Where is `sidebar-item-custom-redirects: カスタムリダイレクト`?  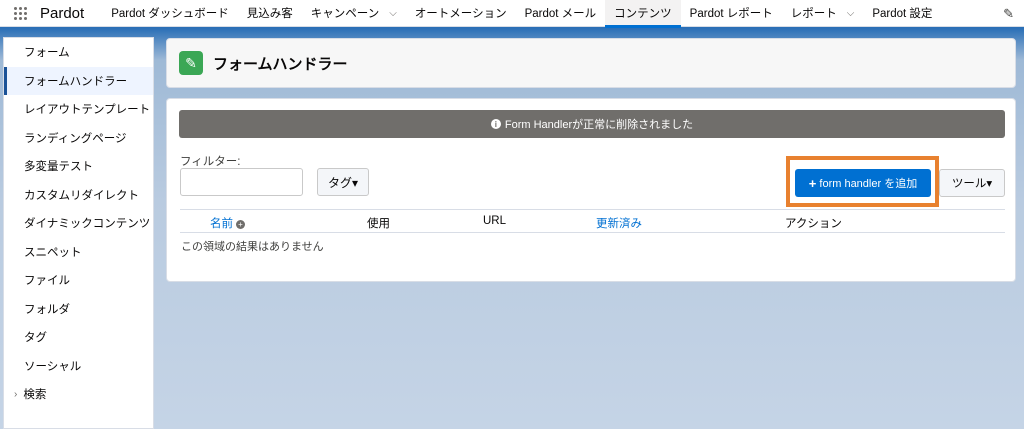 sidebar-item-custom-redirects: カスタムリダイレクト is located at coordinates (78, 195).